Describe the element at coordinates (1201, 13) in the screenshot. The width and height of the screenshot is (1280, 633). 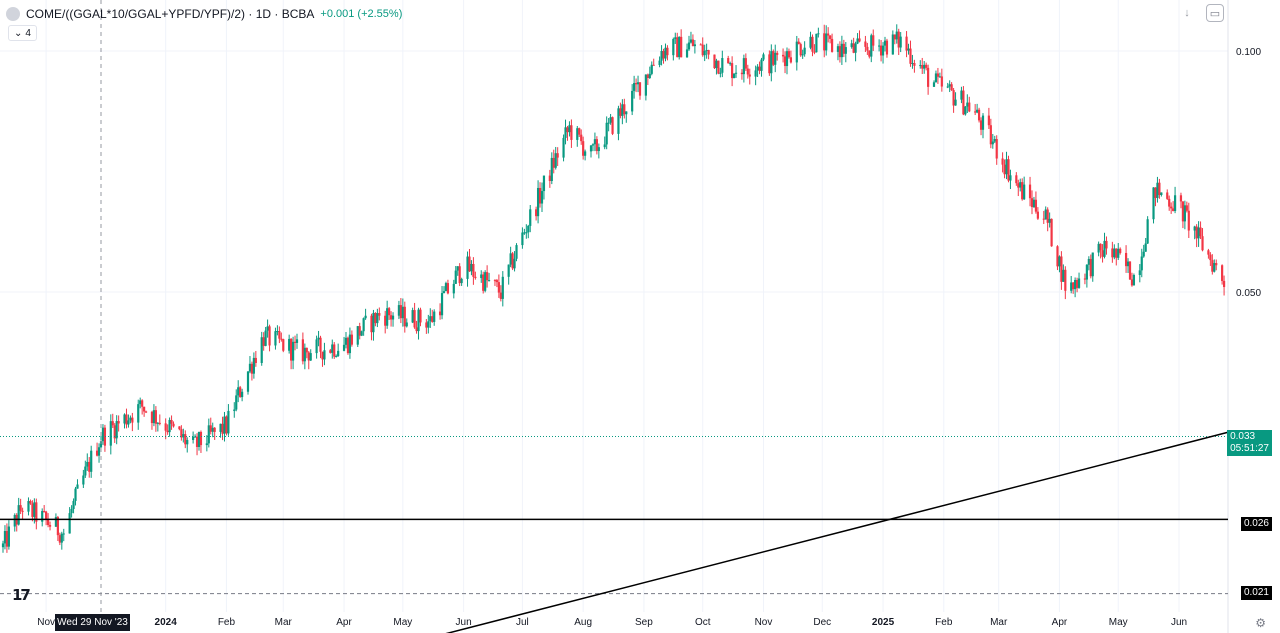
I see `top-toolbar: ↓ ▭` at that location.